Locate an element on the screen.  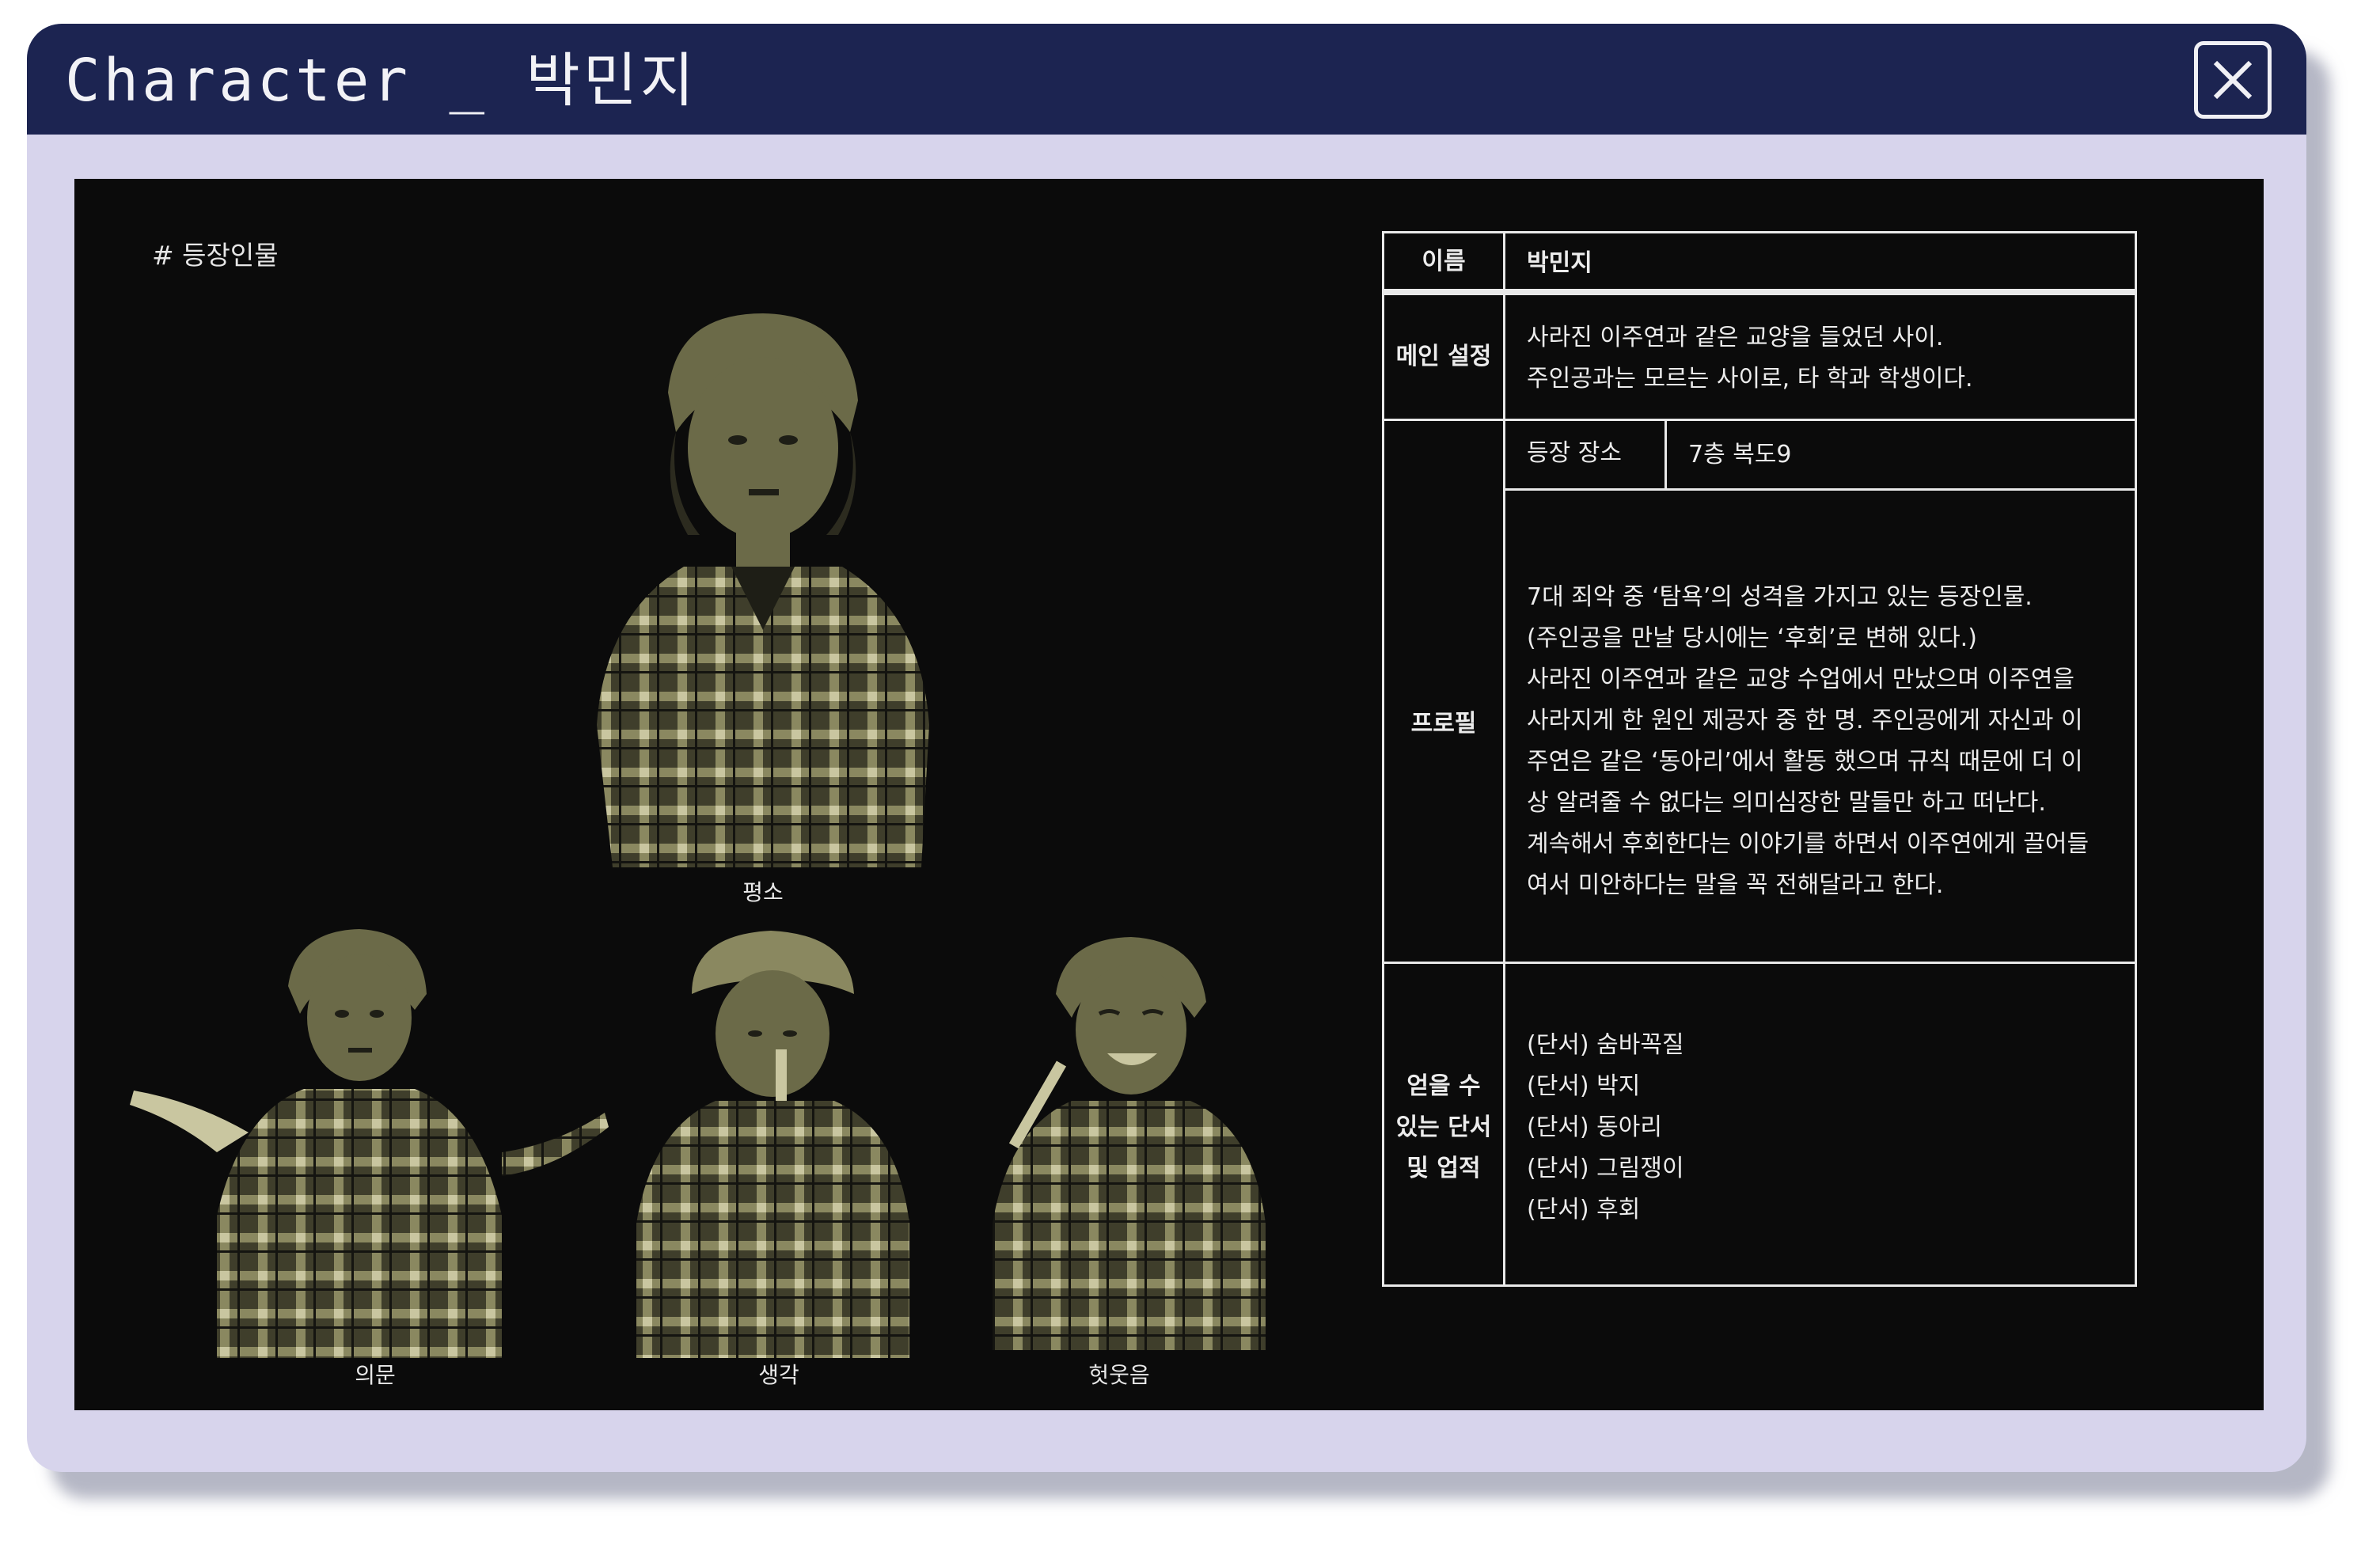
portrait-normal is located at coordinates (763, 587).